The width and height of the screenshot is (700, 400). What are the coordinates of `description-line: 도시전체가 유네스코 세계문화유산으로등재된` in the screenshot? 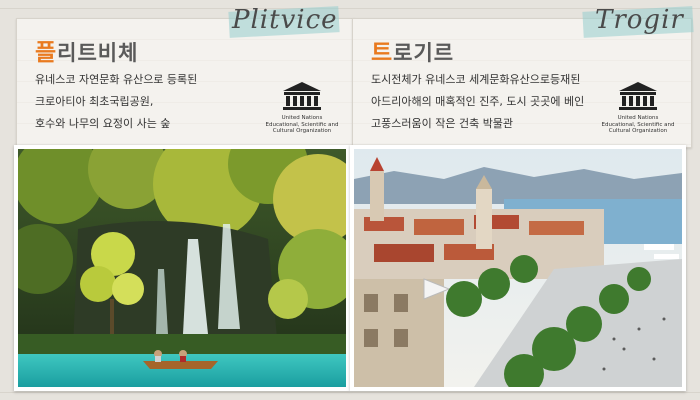 It's located at (476, 79).